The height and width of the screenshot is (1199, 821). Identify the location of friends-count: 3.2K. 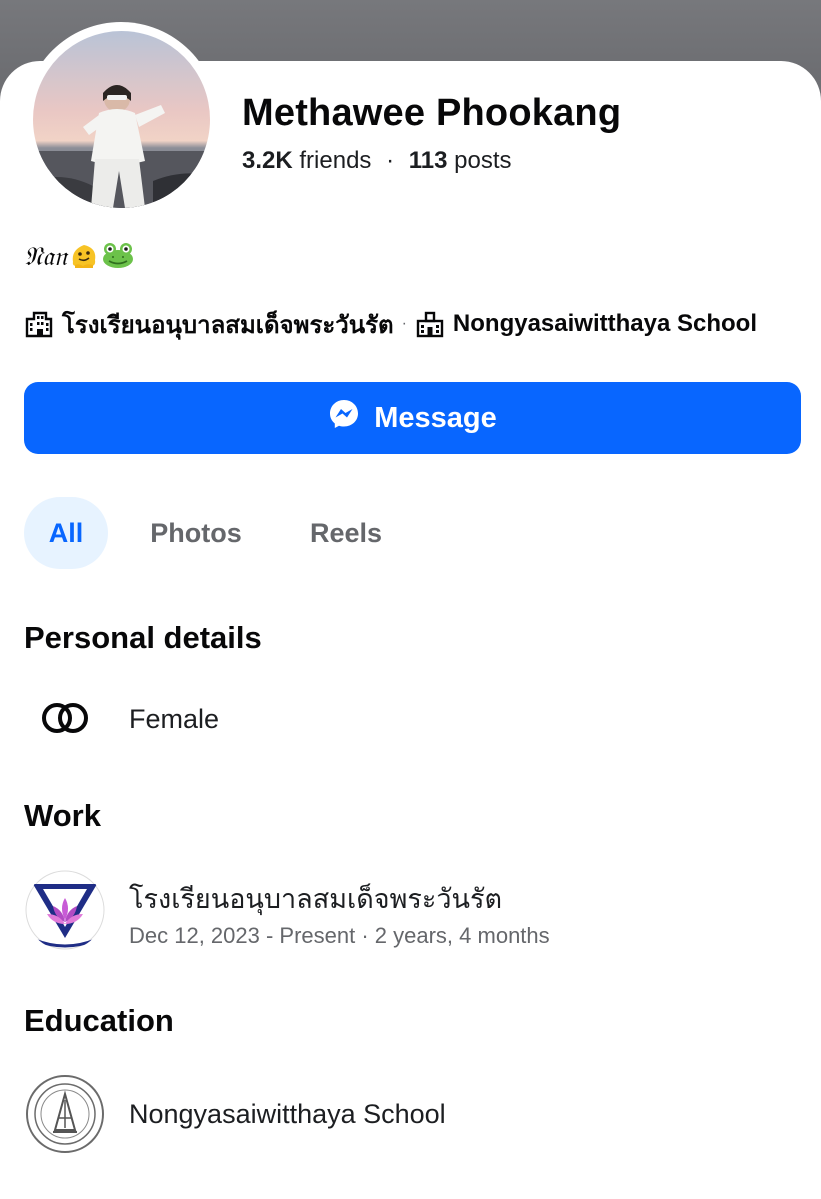
(267, 160).